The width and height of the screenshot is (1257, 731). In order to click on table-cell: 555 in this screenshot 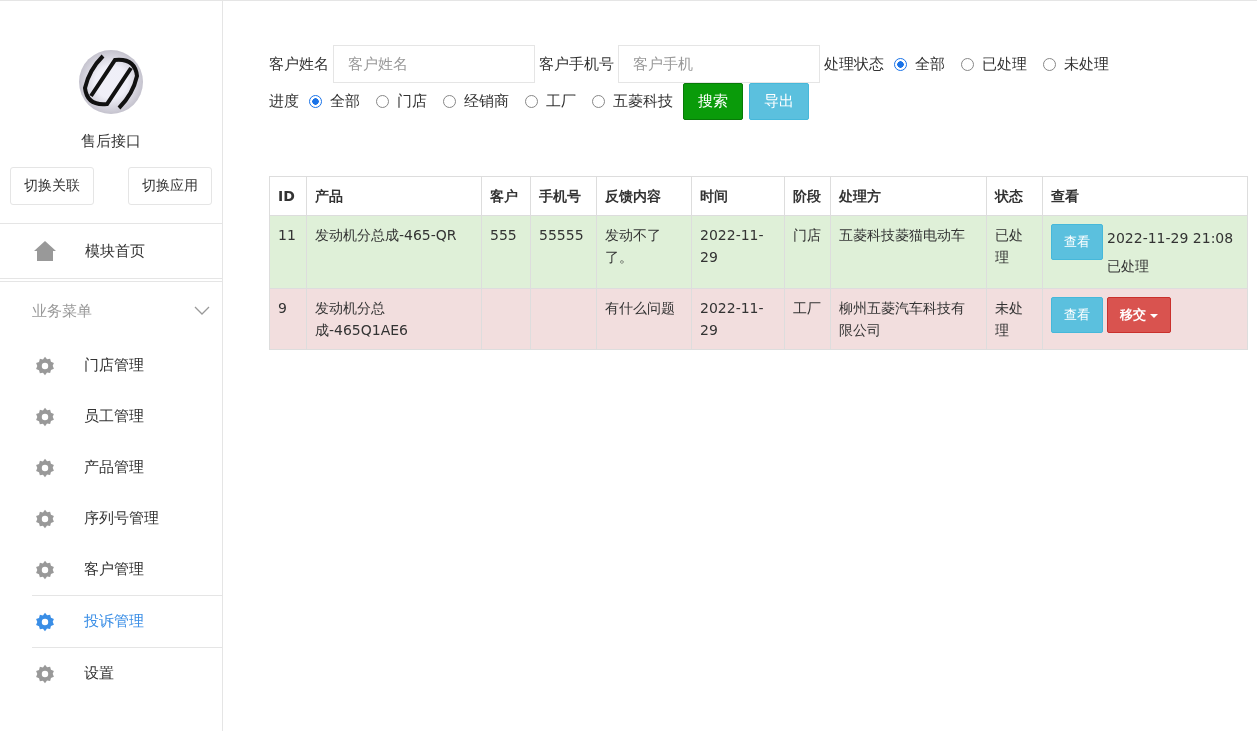, I will do `click(503, 235)`.